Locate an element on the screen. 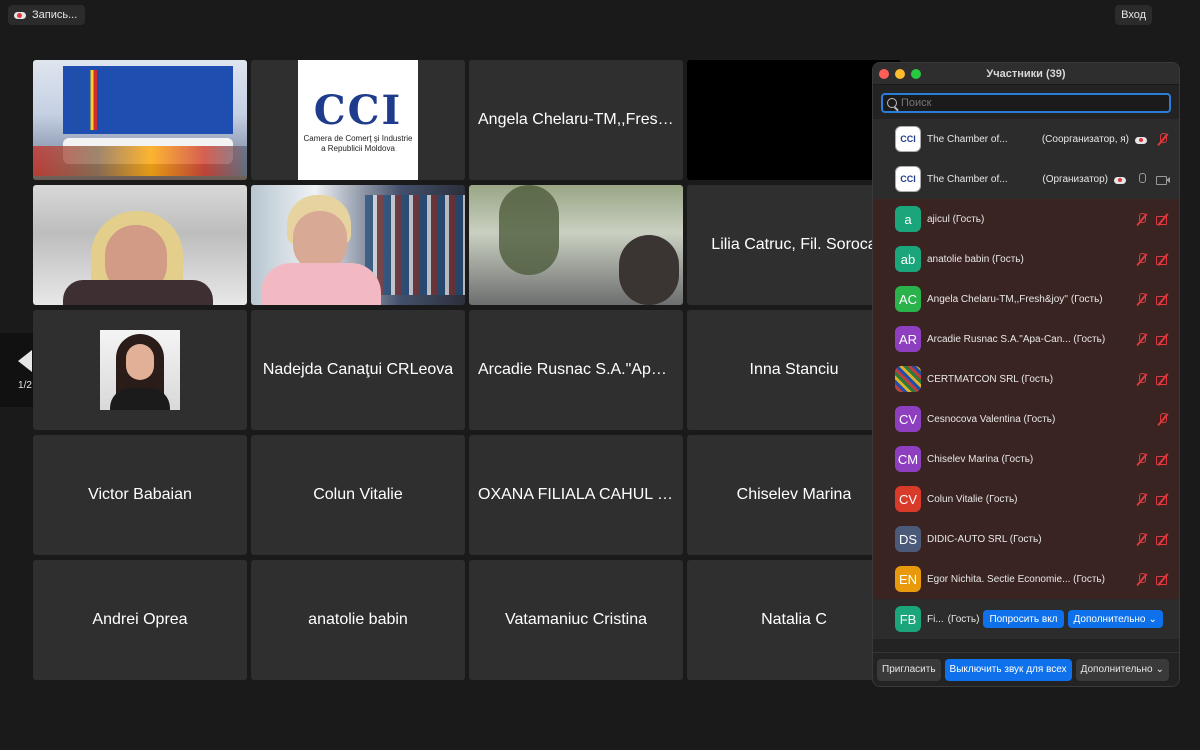 This screenshot has width=1200, height=750. participant-name: Lilia Catruc, Fil. Soroca is located at coordinates (794, 244).